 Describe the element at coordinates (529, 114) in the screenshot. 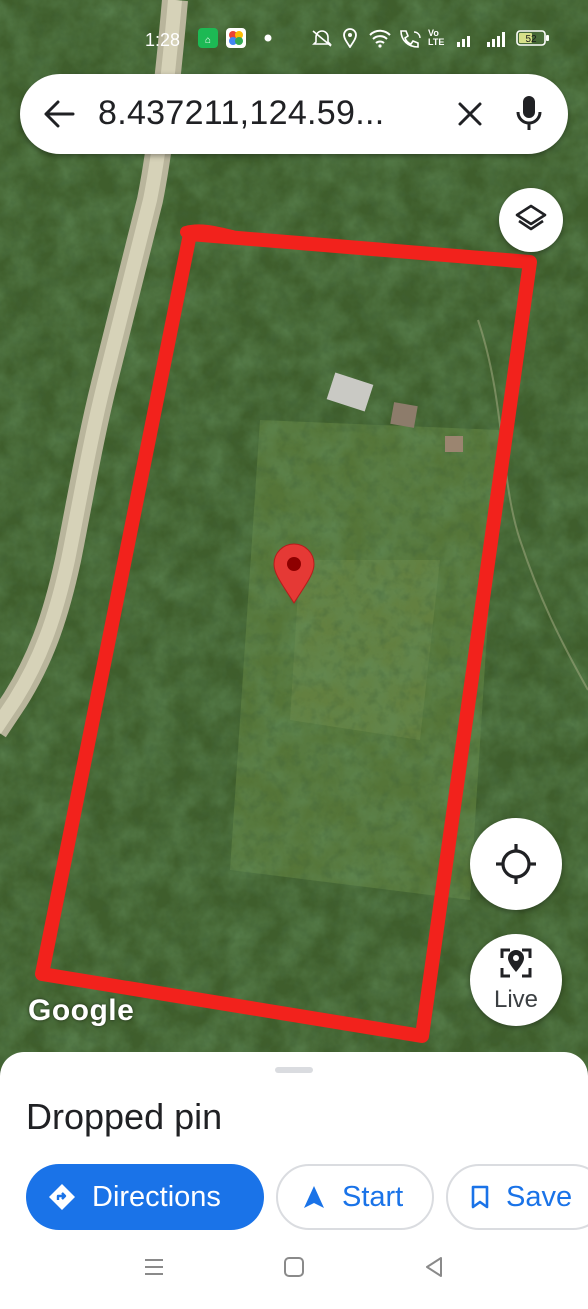

I see `microphone-icon` at that location.